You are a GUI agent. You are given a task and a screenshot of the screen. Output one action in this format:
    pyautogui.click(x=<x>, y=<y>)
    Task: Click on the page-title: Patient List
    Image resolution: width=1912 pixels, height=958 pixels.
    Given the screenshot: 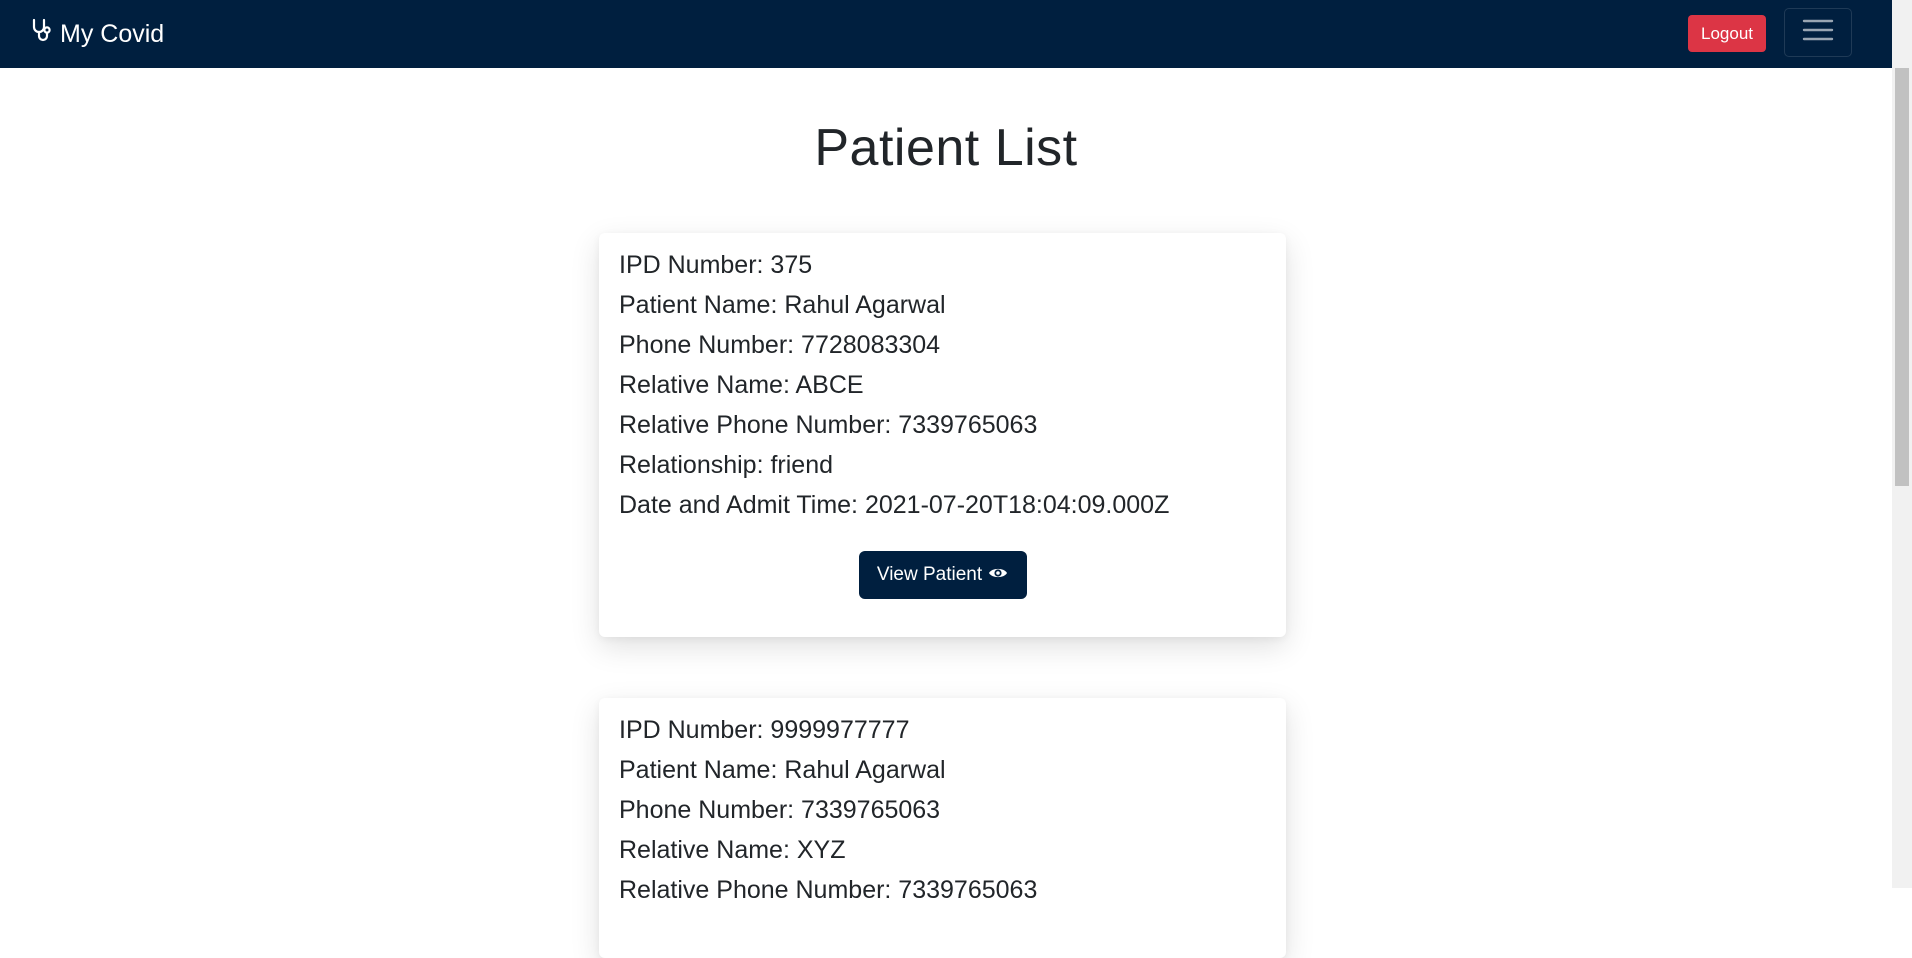 What is the action you would take?
    pyautogui.click(x=946, y=148)
    